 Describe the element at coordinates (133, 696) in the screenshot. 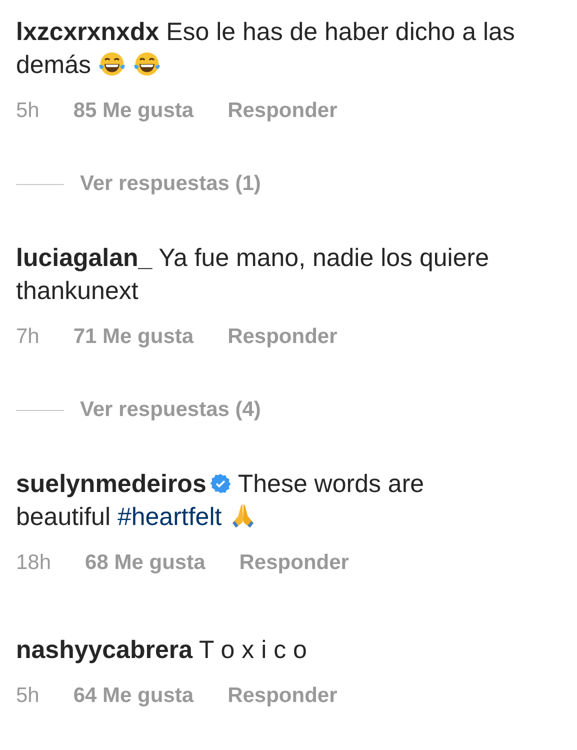

I see `likes-count: 64 Me gusta` at that location.